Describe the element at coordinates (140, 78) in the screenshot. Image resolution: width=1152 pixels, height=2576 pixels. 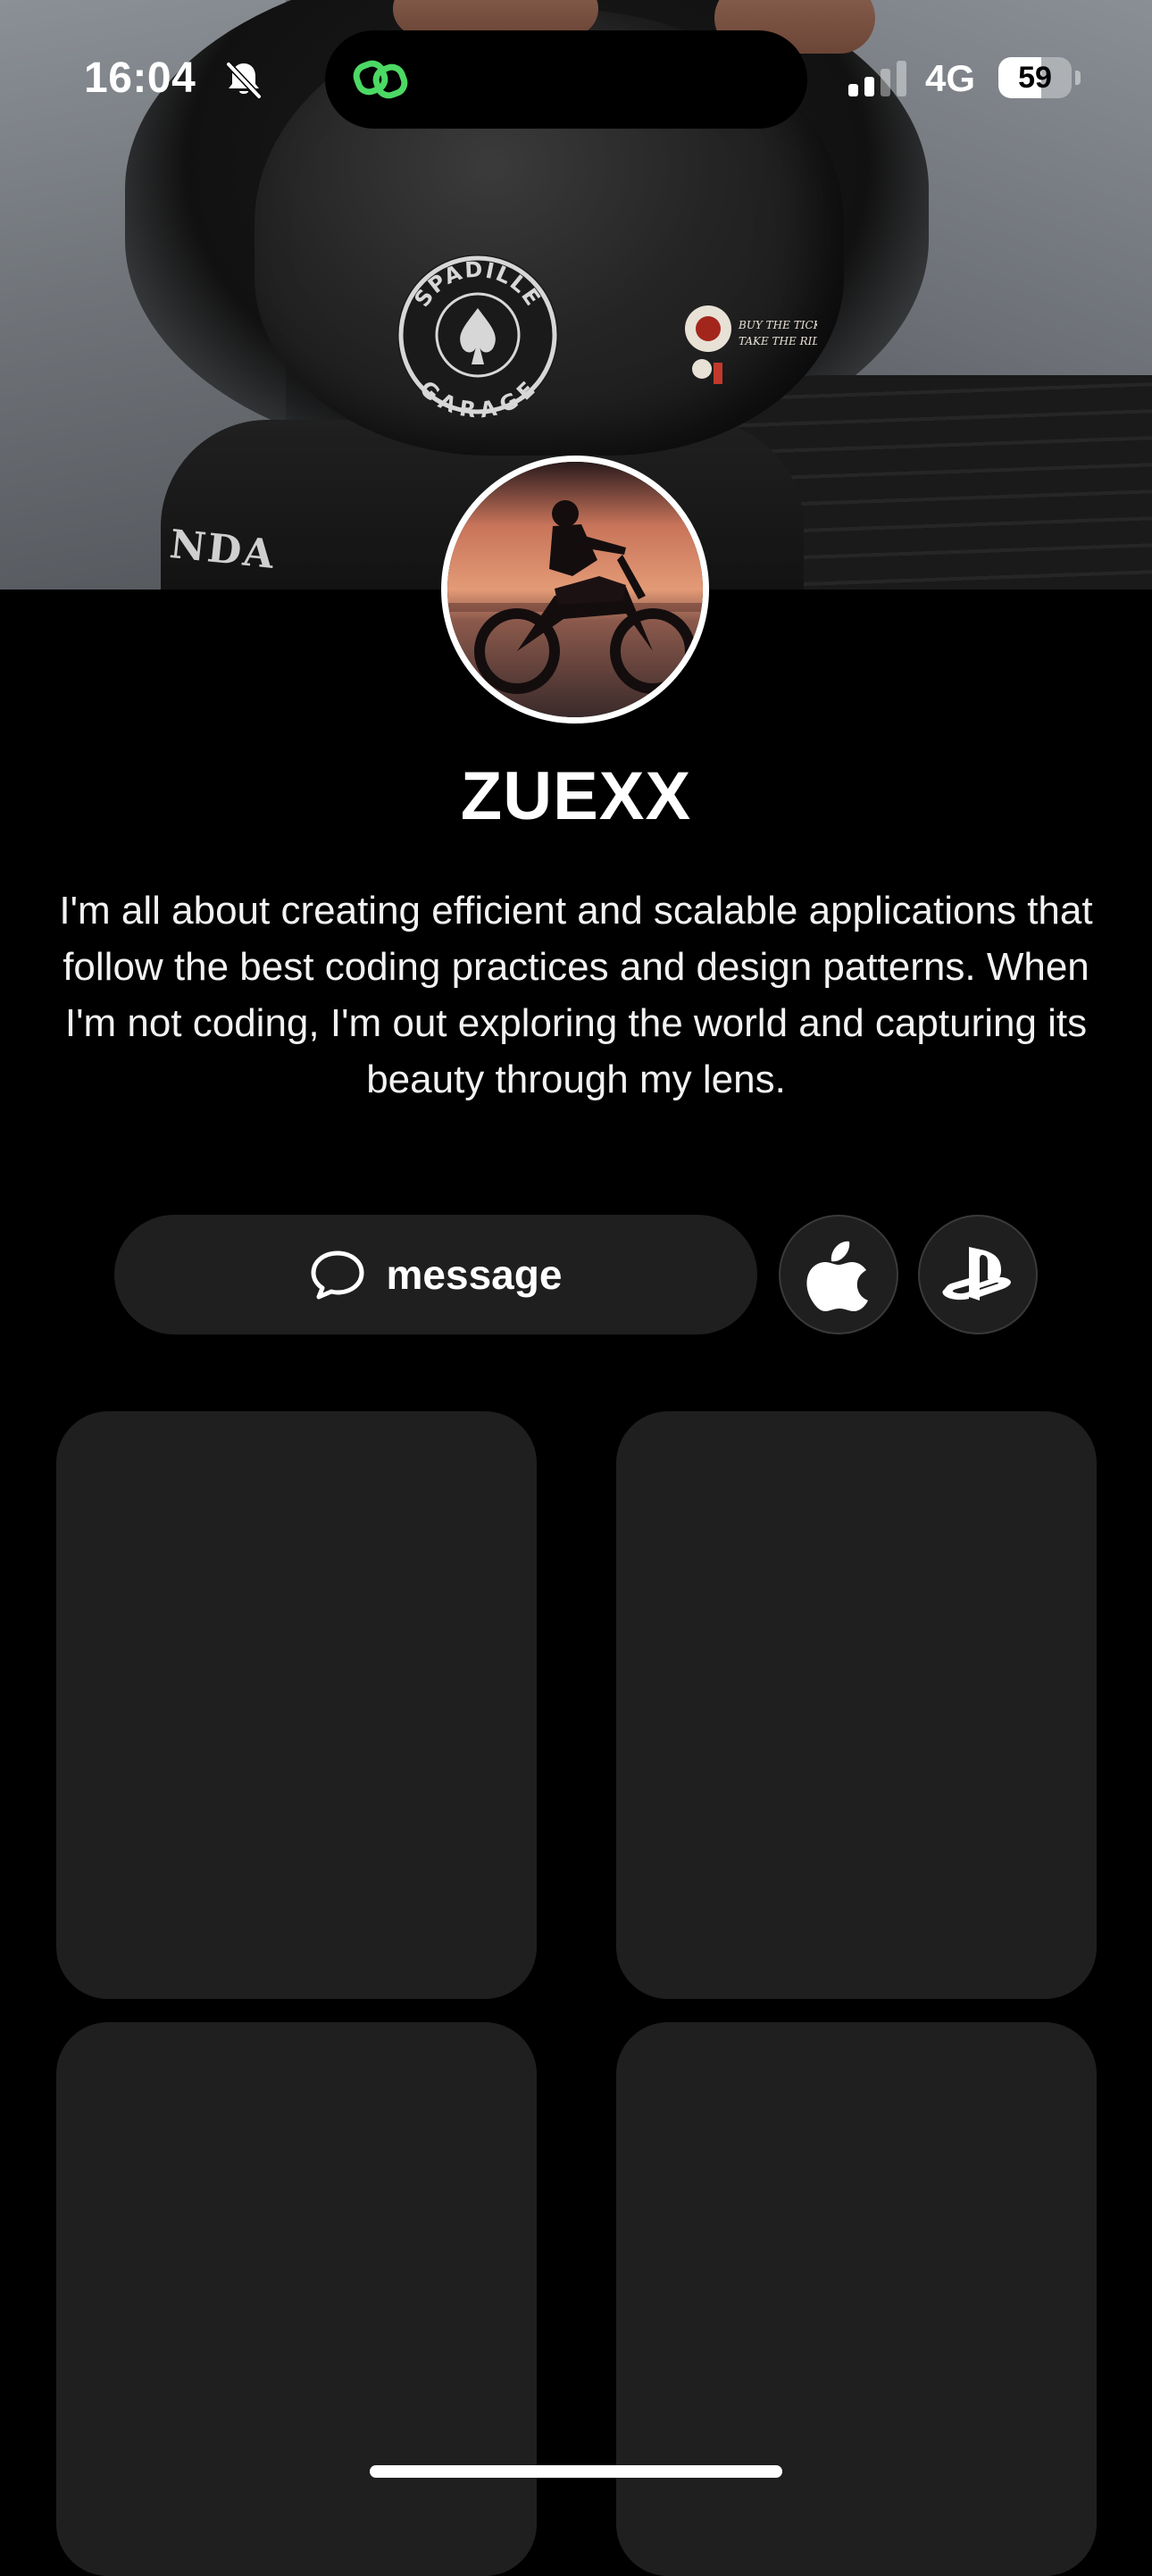
I see `status-time: 16:04` at that location.